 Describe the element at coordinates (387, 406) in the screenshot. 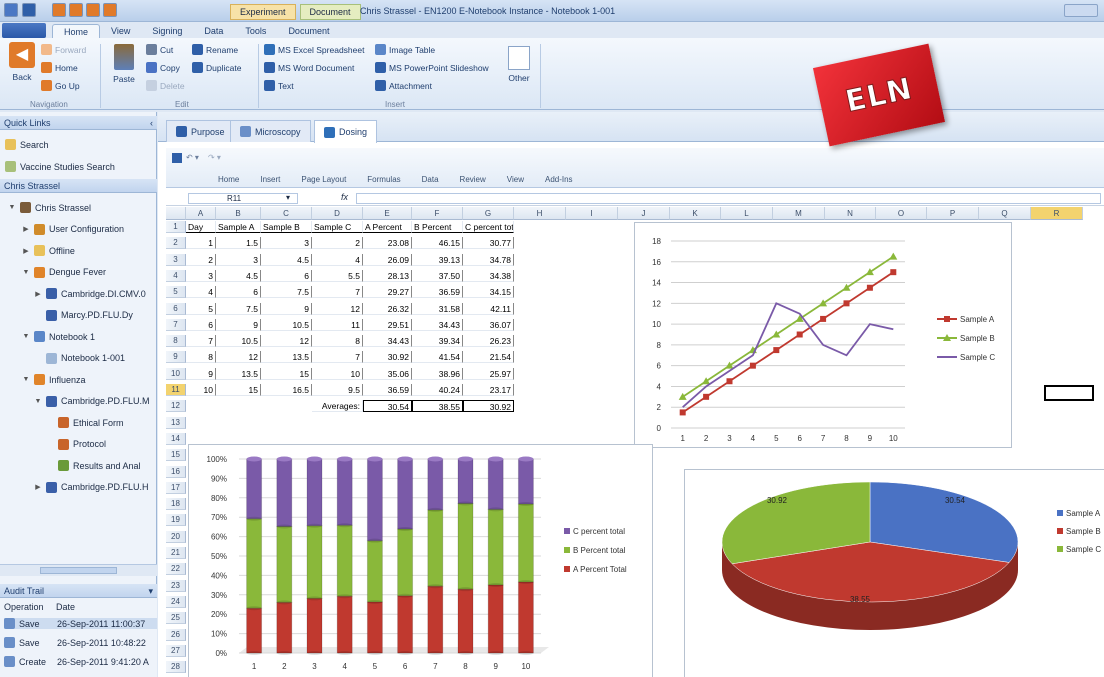

I see `cell: 30.54` at that location.